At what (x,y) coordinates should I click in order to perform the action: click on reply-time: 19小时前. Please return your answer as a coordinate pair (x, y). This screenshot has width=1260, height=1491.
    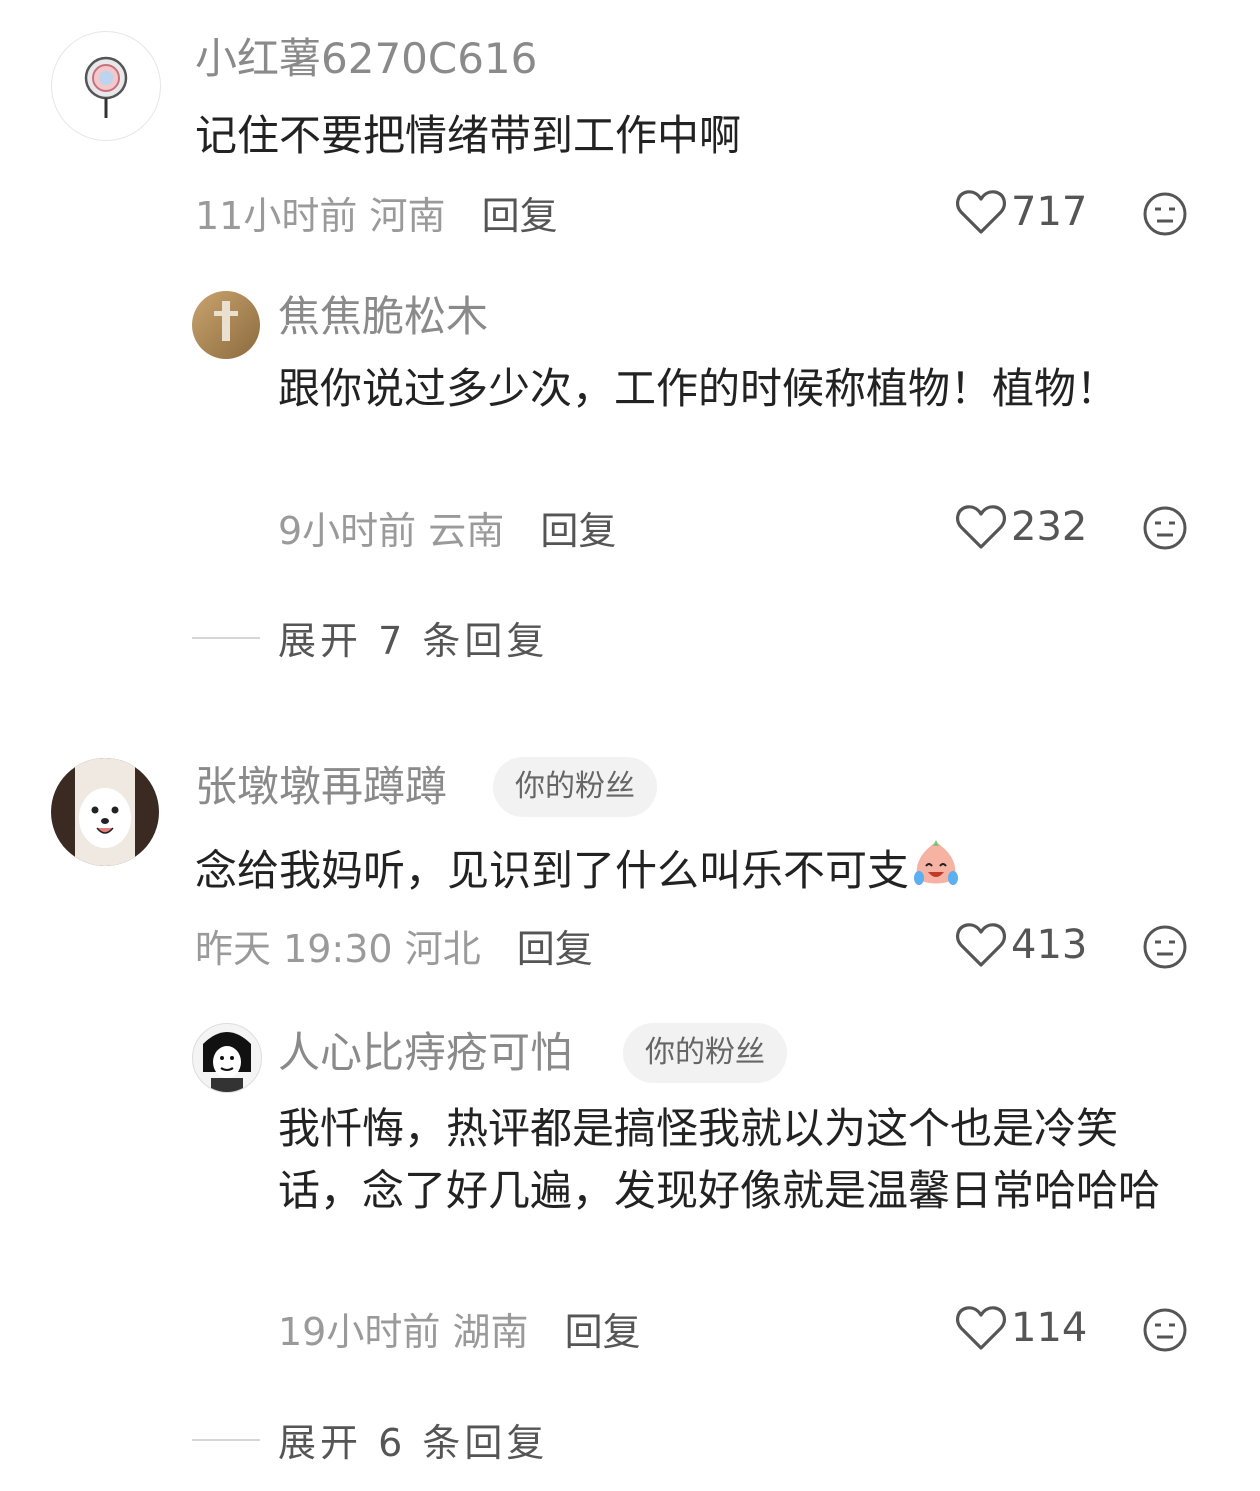
    Looking at the image, I should click on (359, 1332).